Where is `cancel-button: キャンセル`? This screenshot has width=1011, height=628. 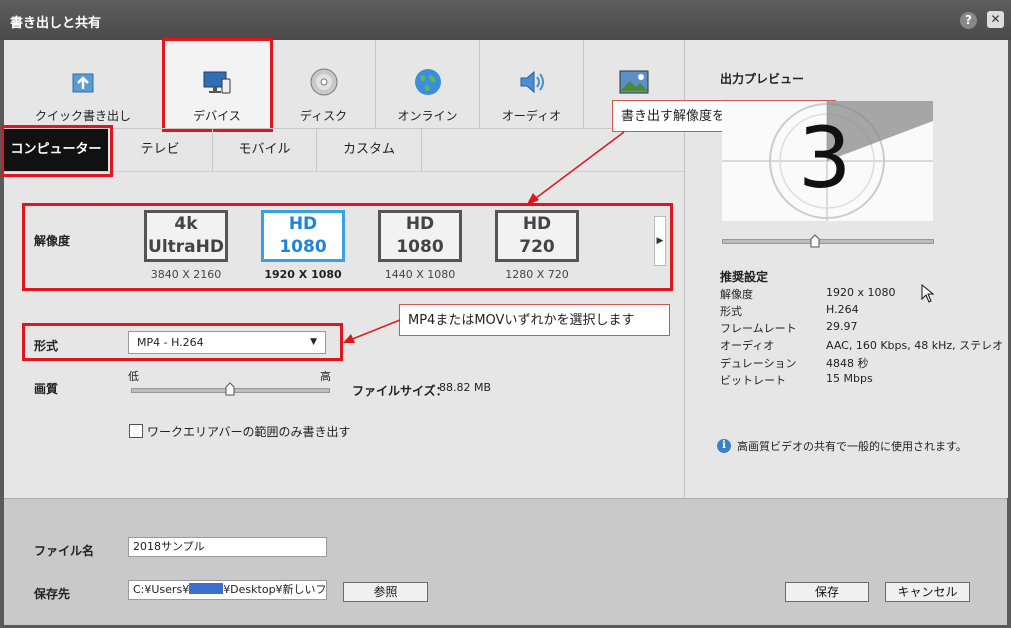
cancel-button: キャンセル is located at coordinates (927, 592).